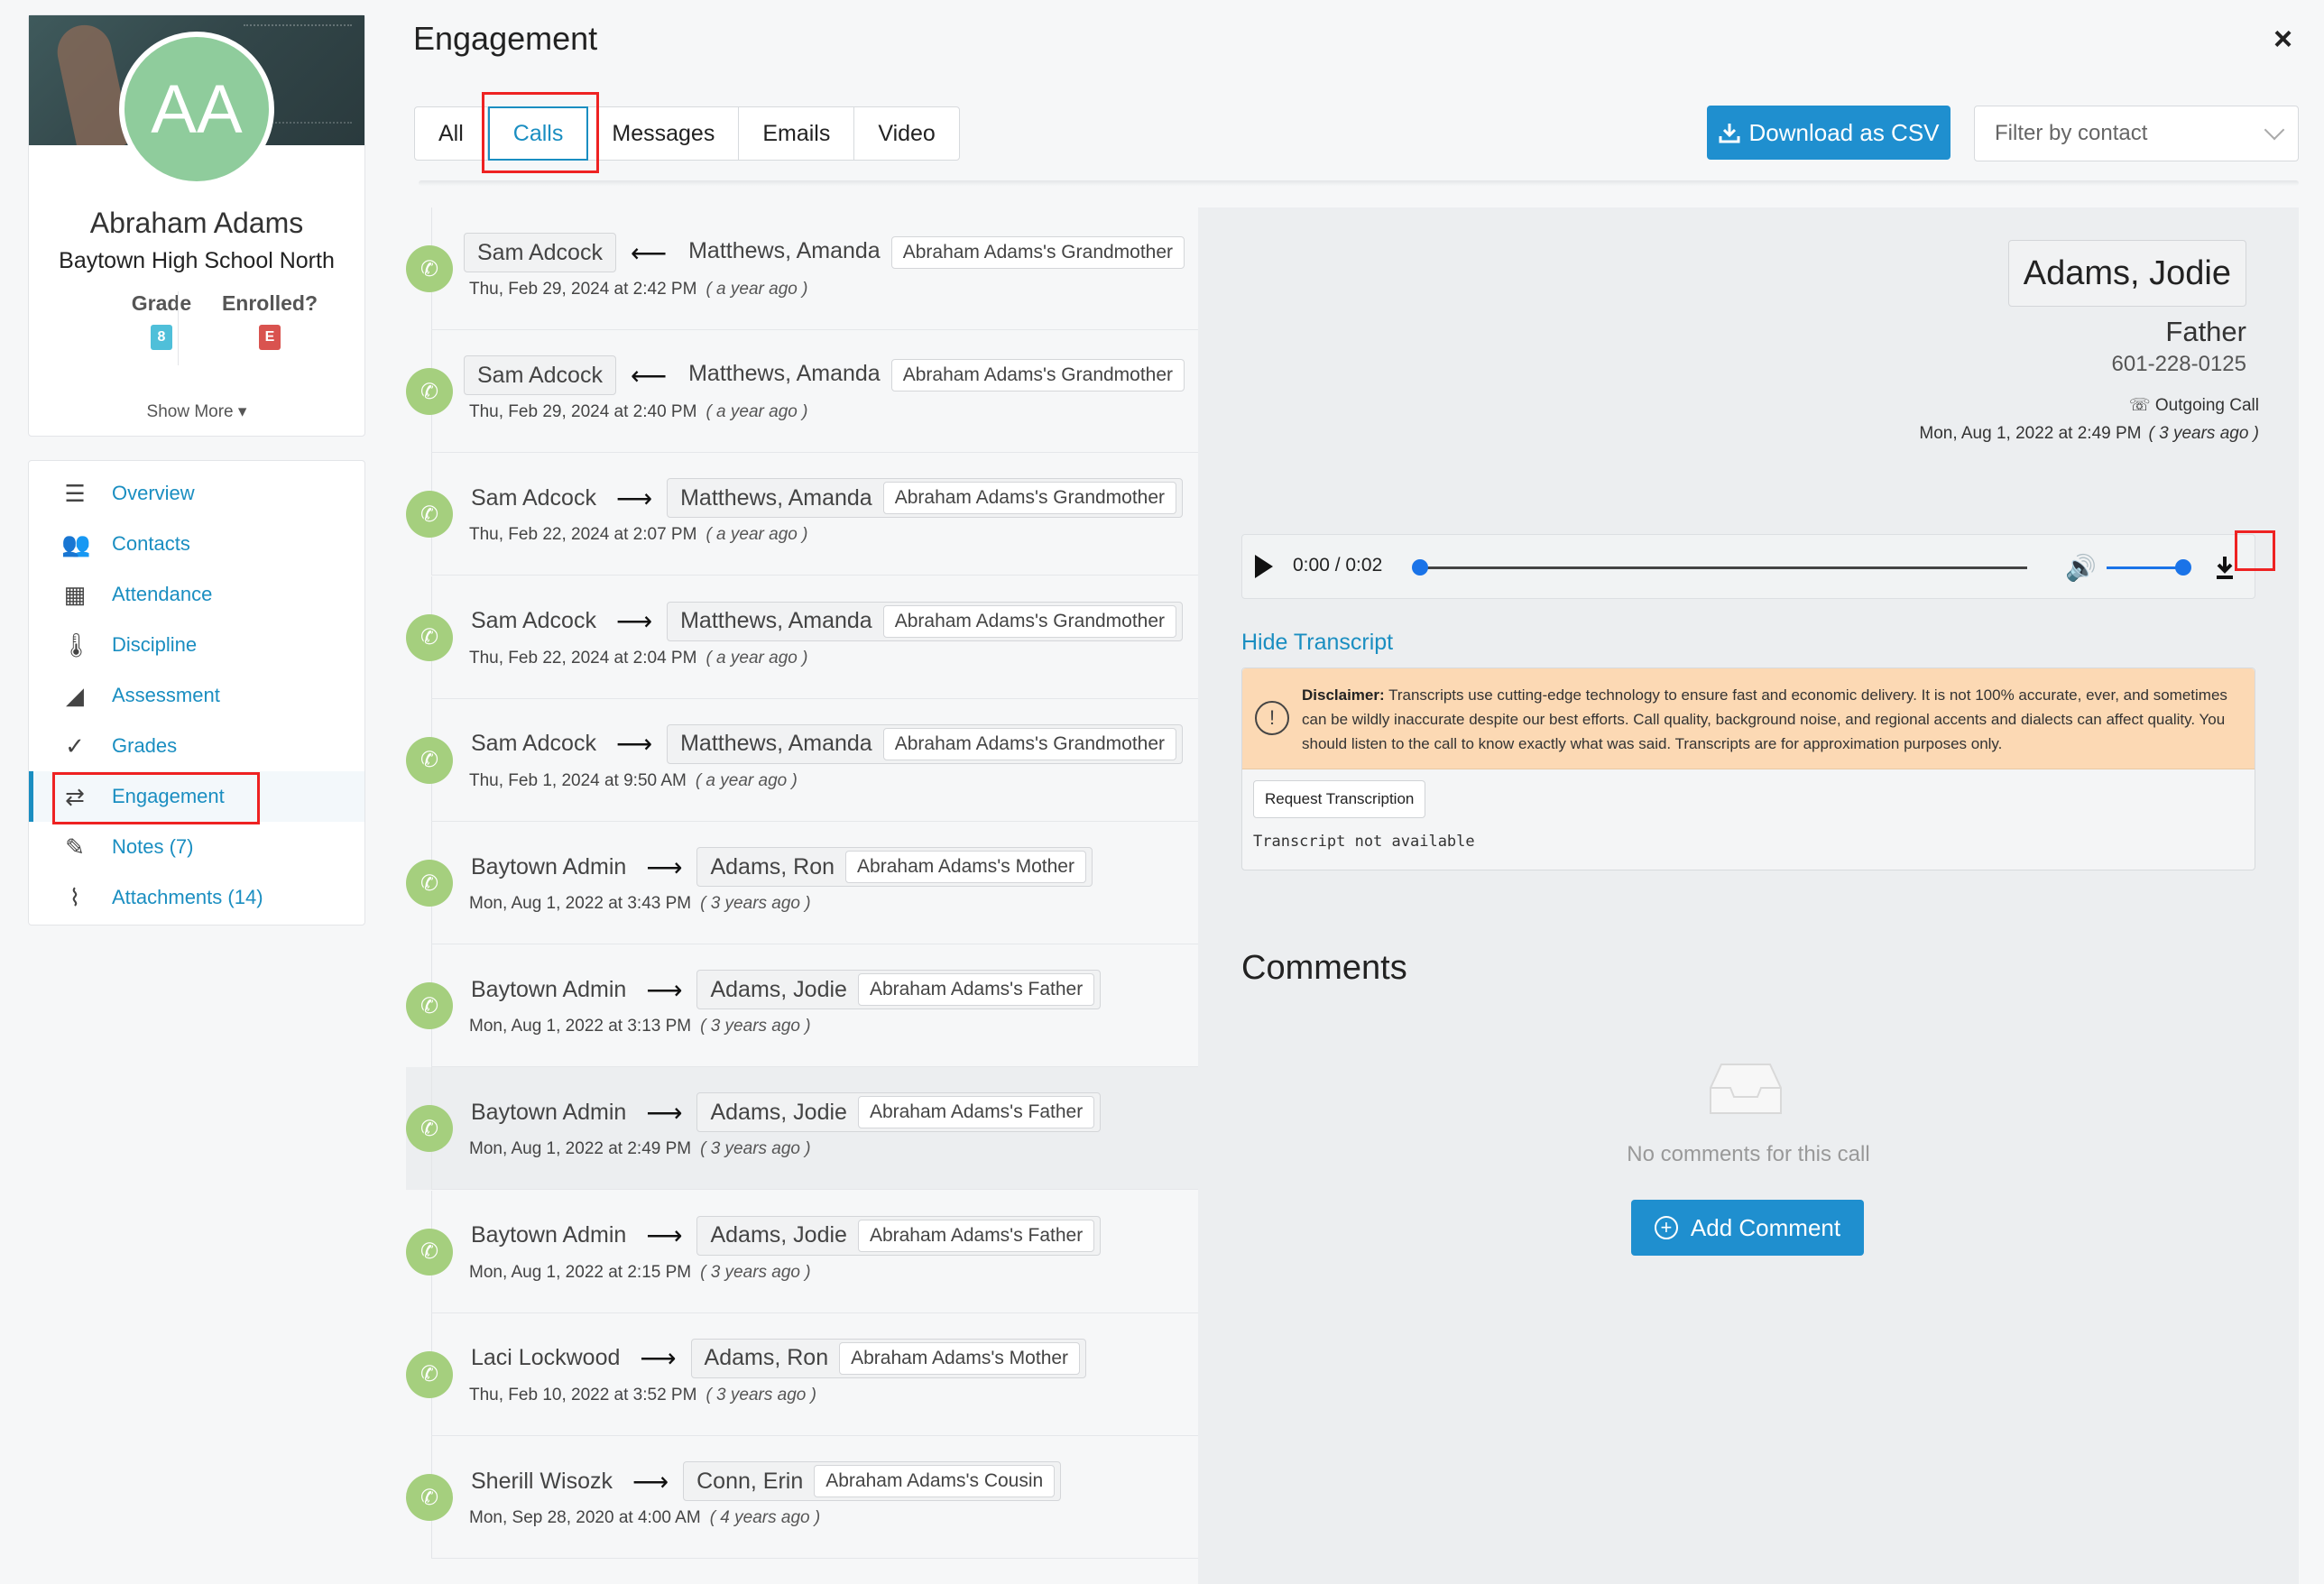 The height and width of the screenshot is (1584, 2324). Describe the element at coordinates (580, 903) in the screenshot. I see `call-date: Mon, Aug 1, 2022 at 3:43 PM` at that location.